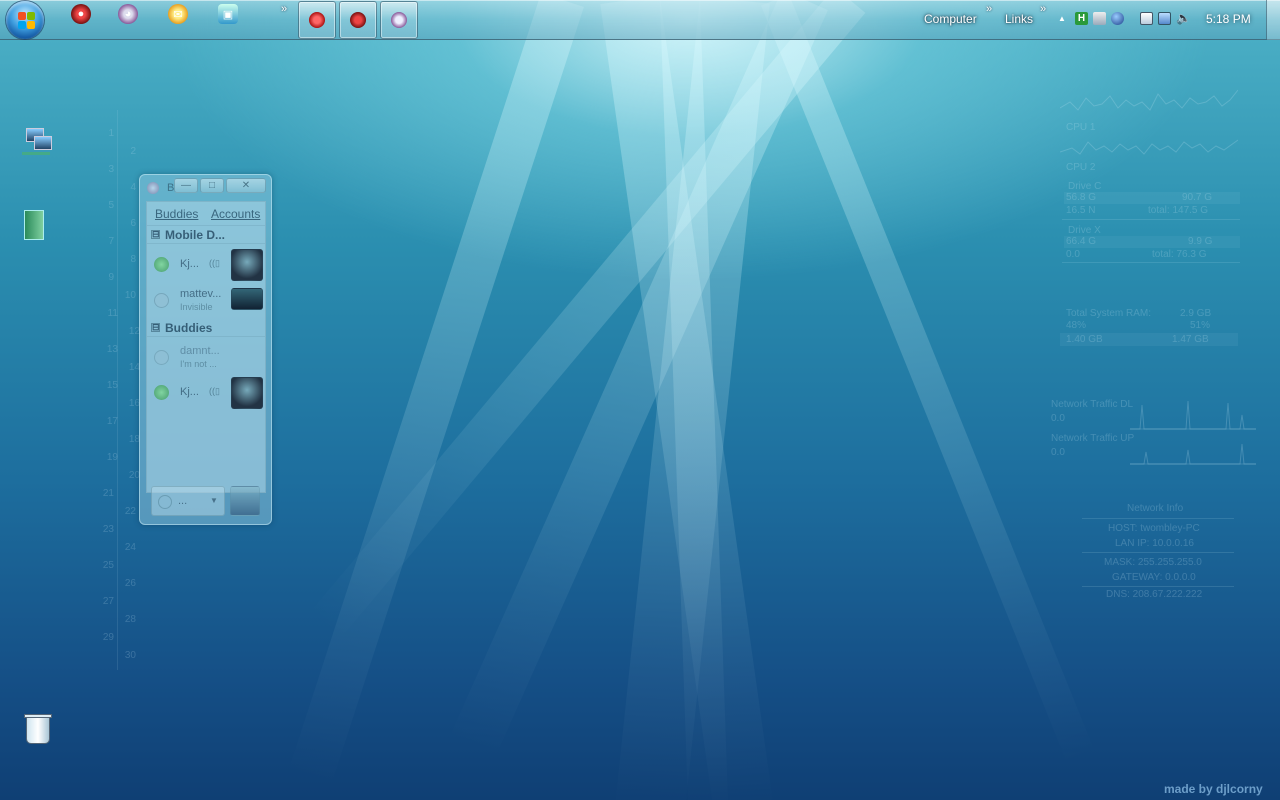 The width and height of the screenshot is (1280, 800). Describe the element at coordinates (130, 511) in the screenshot. I see `calendar-day: 22` at that location.